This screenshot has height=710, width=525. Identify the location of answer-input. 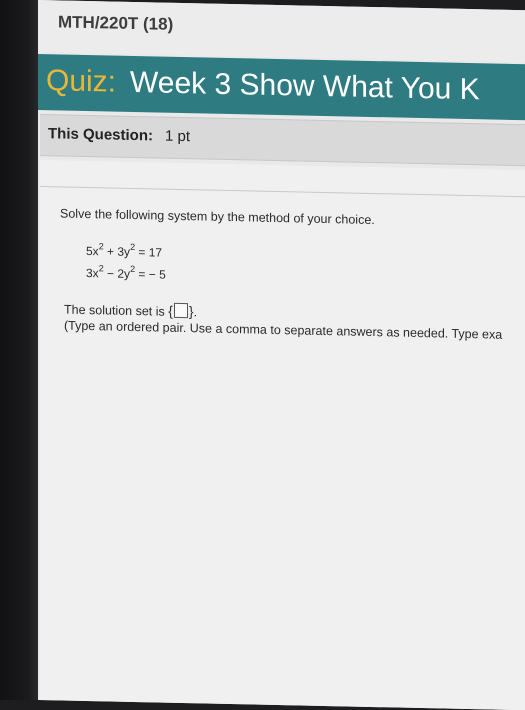
(180, 310).